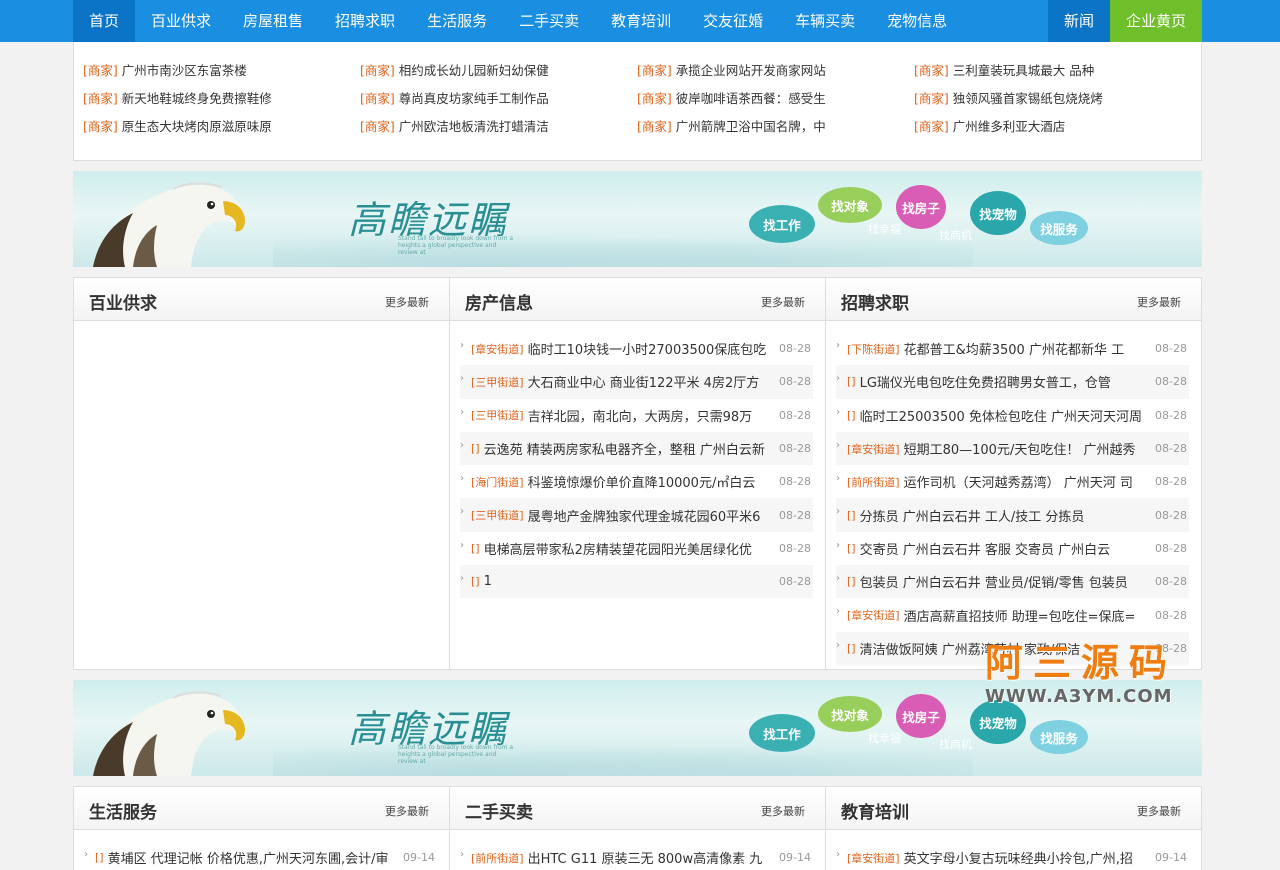  Describe the element at coordinates (365, 21) in the screenshot. I see `nav-item: 招聘求职` at that location.